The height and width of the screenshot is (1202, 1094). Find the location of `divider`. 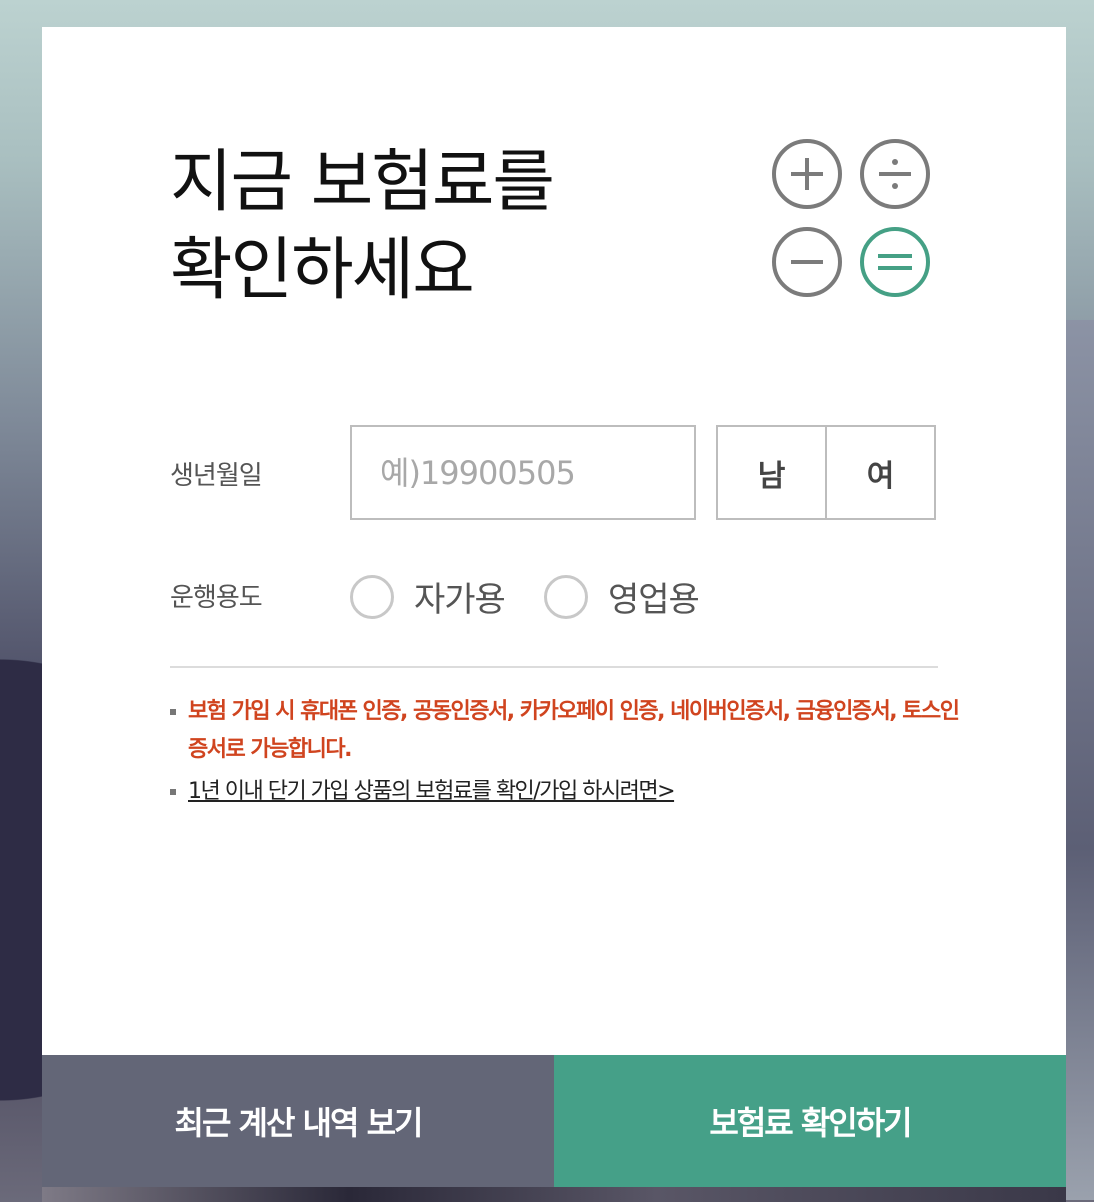

divider is located at coordinates (554, 667).